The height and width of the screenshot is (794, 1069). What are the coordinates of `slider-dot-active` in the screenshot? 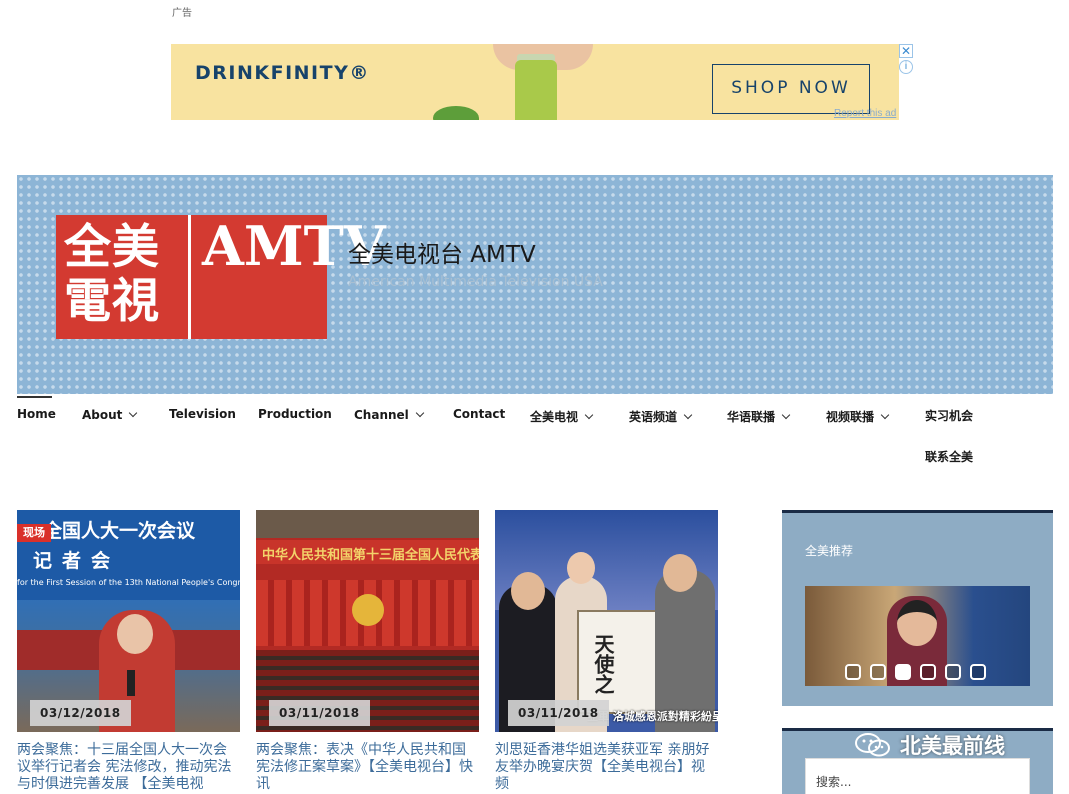 It's located at (903, 672).